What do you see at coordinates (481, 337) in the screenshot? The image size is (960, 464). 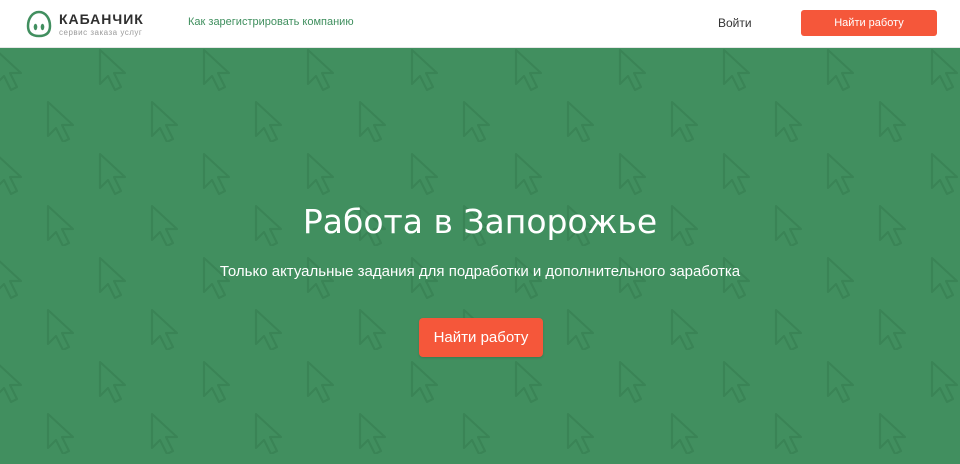 I see `hero-find-work-button: Найти работу` at bounding box center [481, 337].